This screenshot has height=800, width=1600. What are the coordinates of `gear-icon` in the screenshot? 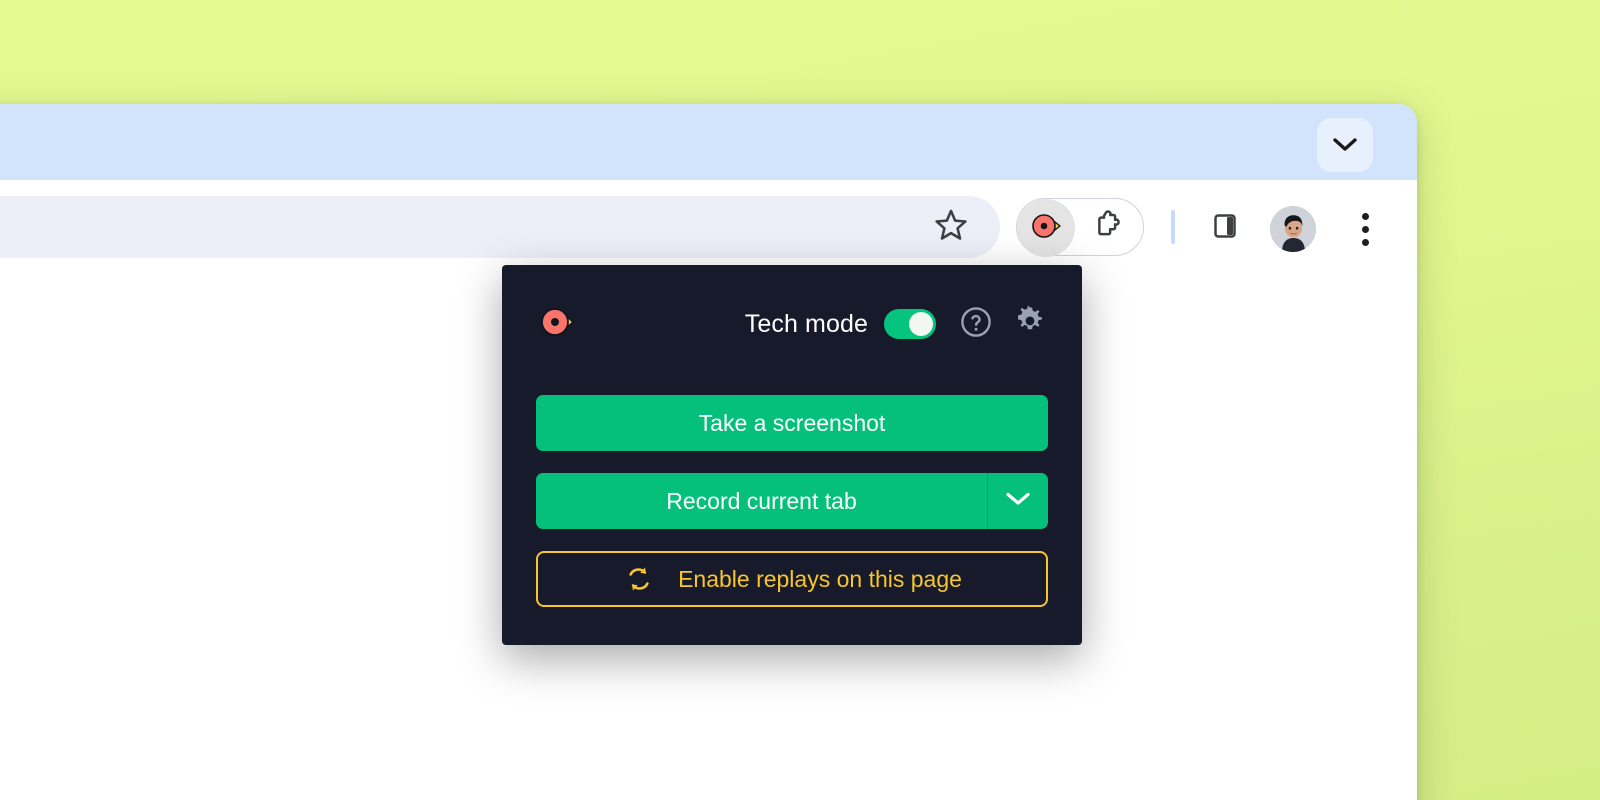 It's located at (1030, 324).